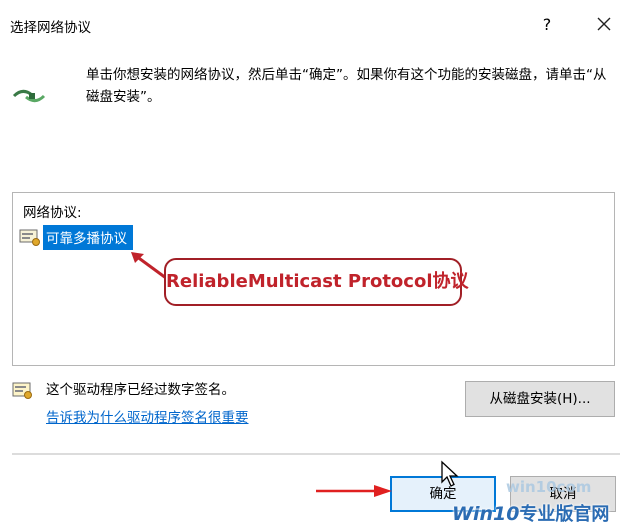  I want to click on protocol-item-icon, so click(29, 237).